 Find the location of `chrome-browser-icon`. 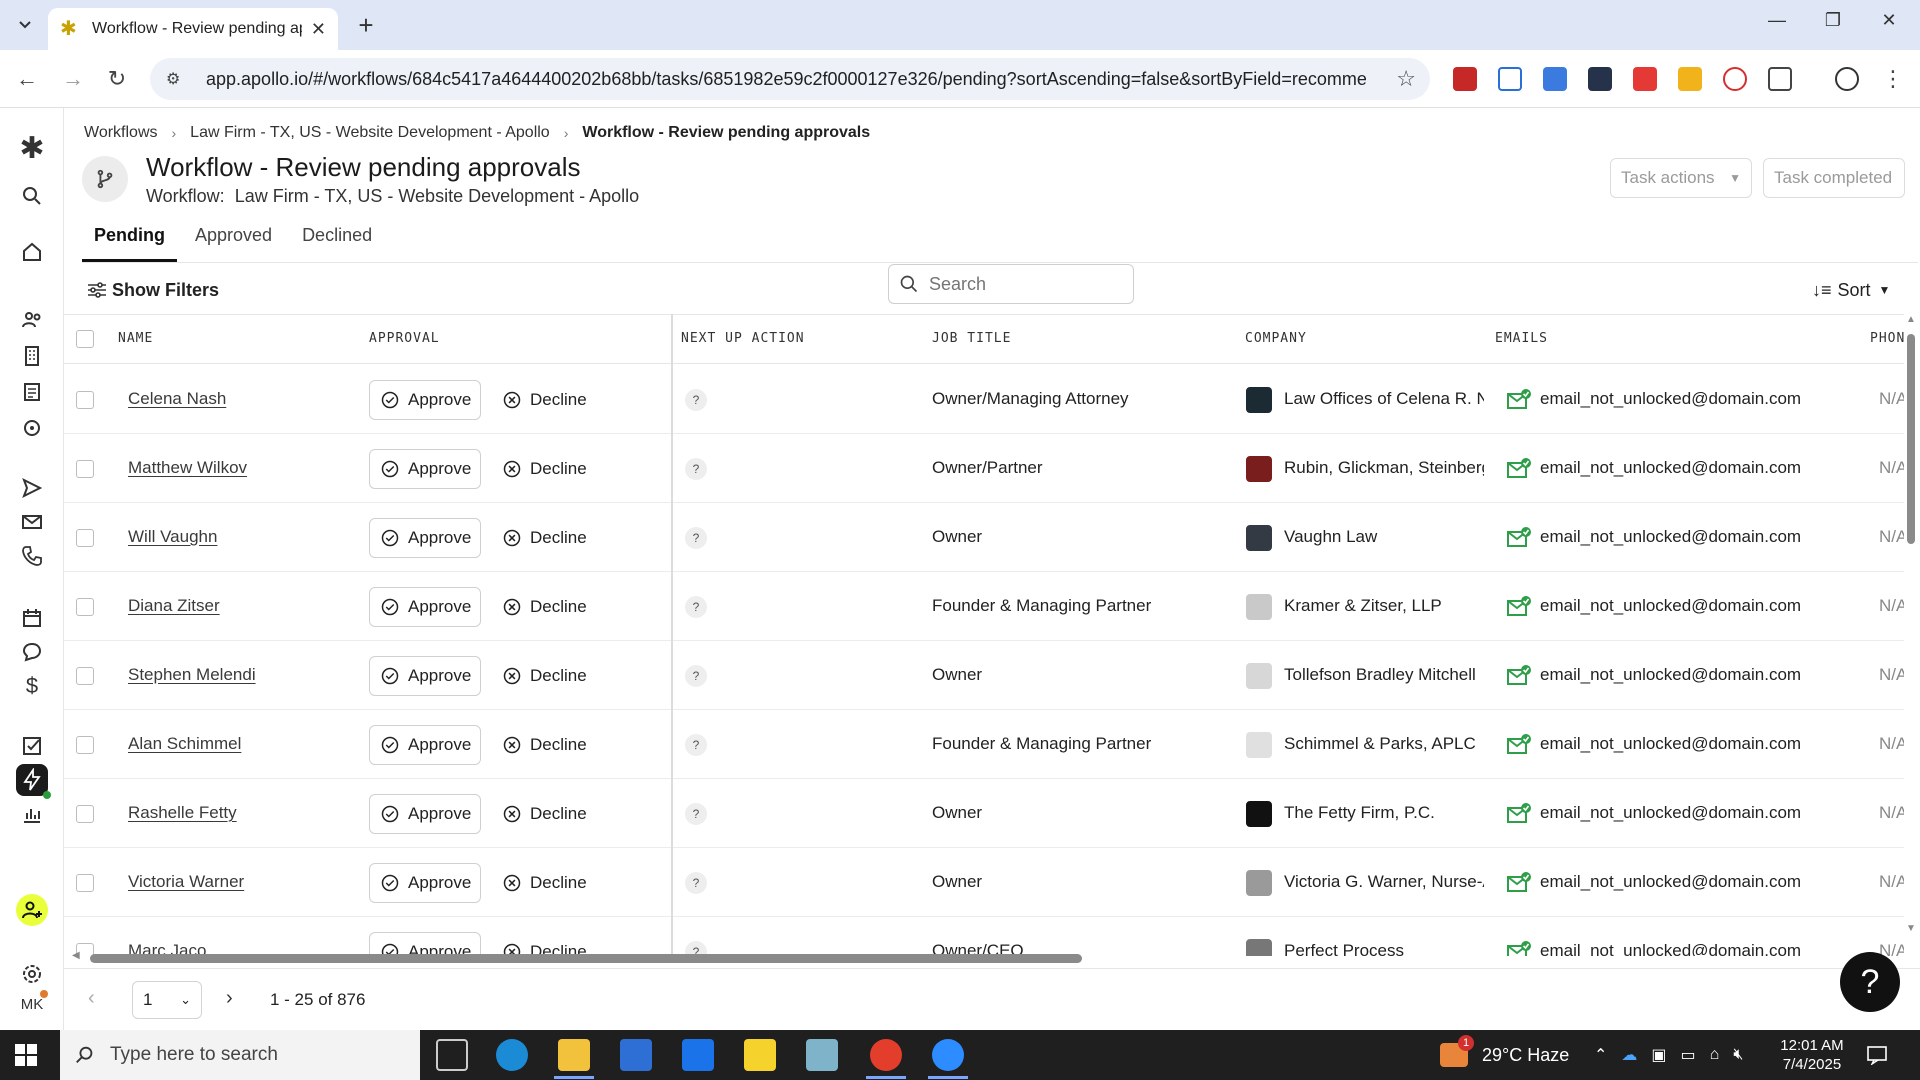

chrome-browser-icon is located at coordinates (886, 1055).